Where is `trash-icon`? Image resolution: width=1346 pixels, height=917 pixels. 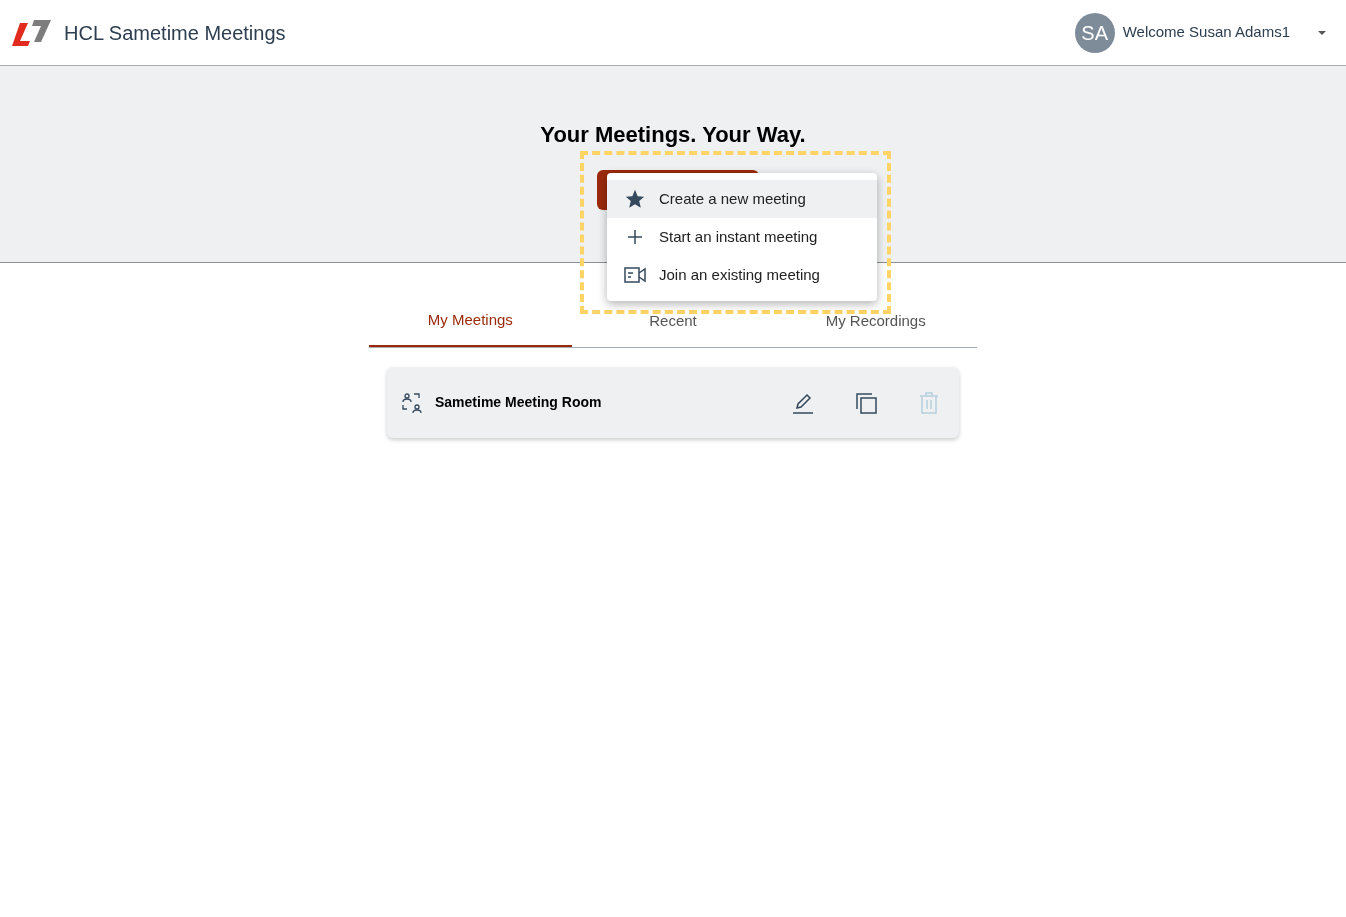 trash-icon is located at coordinates (929, 402).